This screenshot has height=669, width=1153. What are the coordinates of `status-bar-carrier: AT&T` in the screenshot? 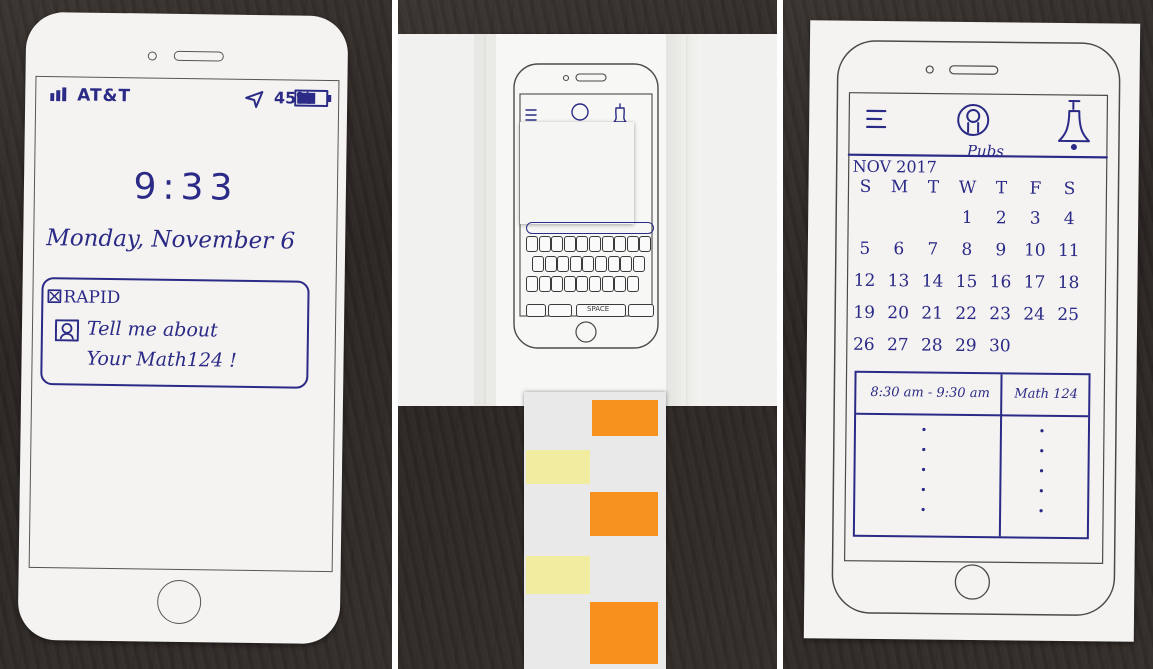 It's located at (90, 95).